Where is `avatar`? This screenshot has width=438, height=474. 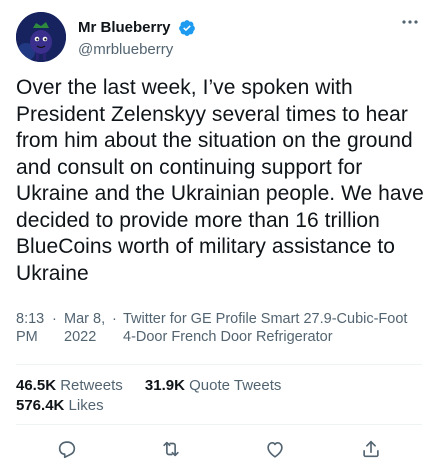 avatar is located at coordinates (41, 37).